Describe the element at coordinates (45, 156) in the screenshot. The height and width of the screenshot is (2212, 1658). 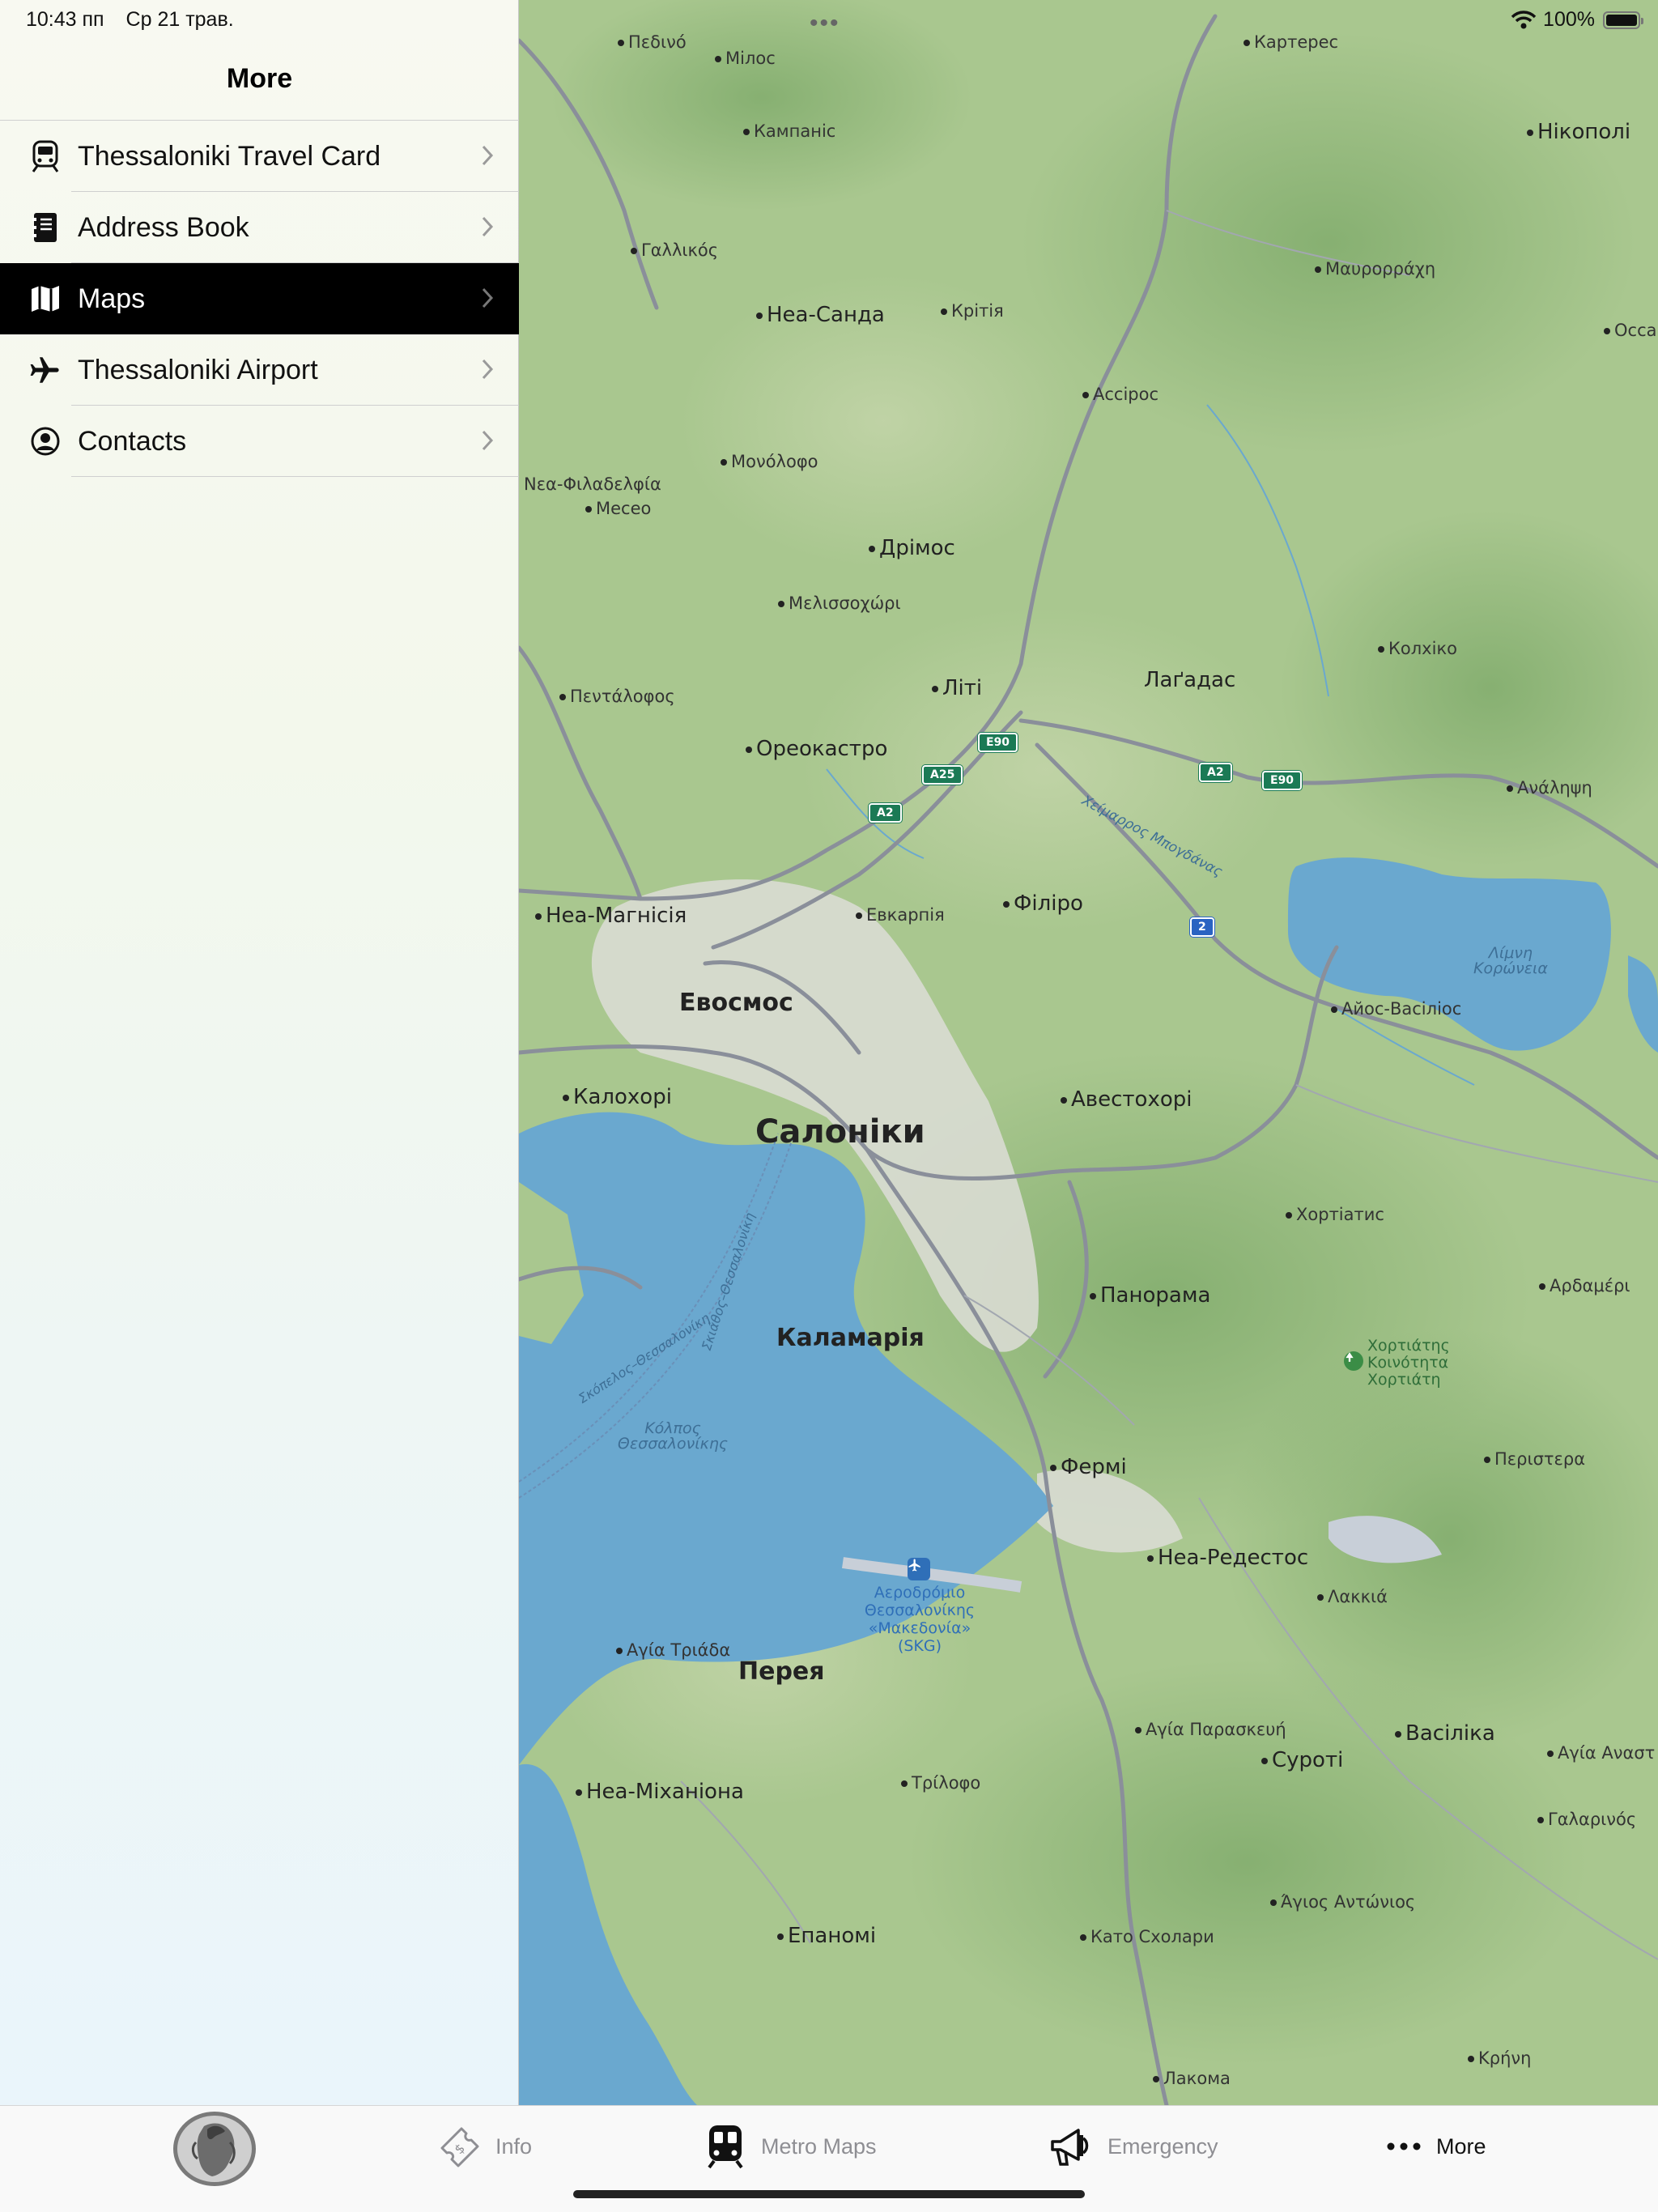
I see `train-icon` at that location.